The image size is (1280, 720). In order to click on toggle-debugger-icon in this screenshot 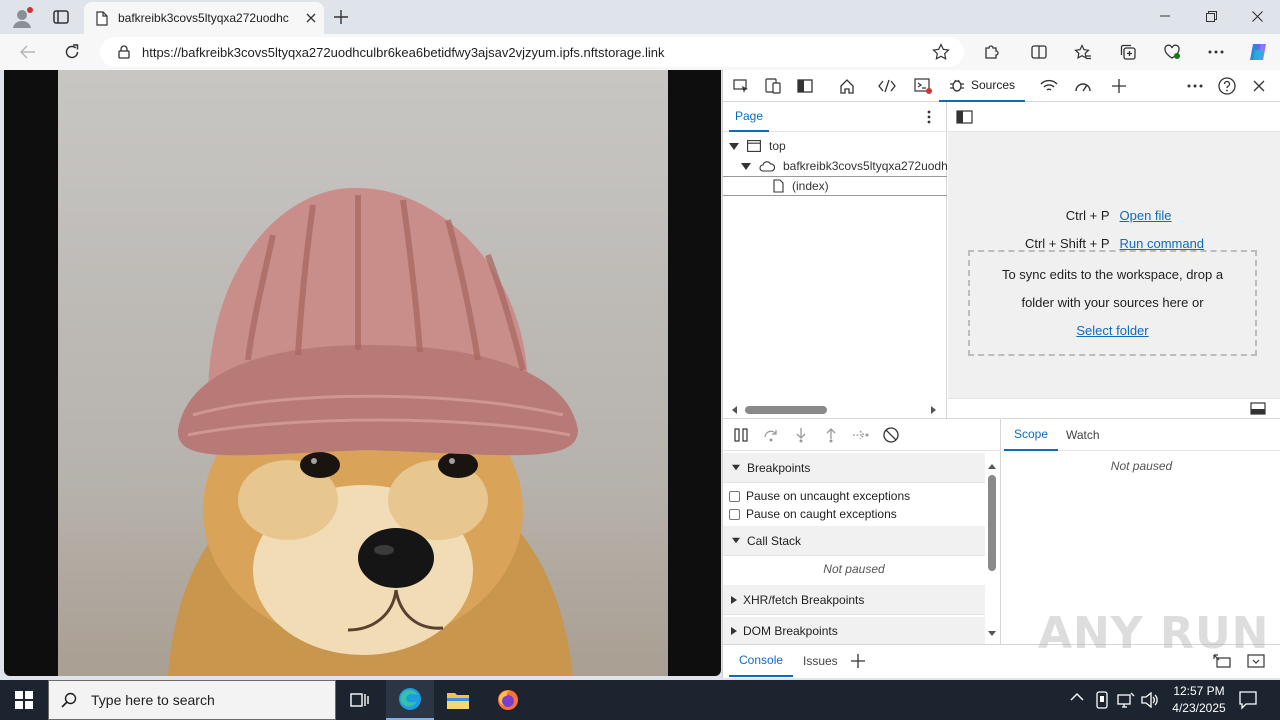, I will do `click(1258, 408)`.